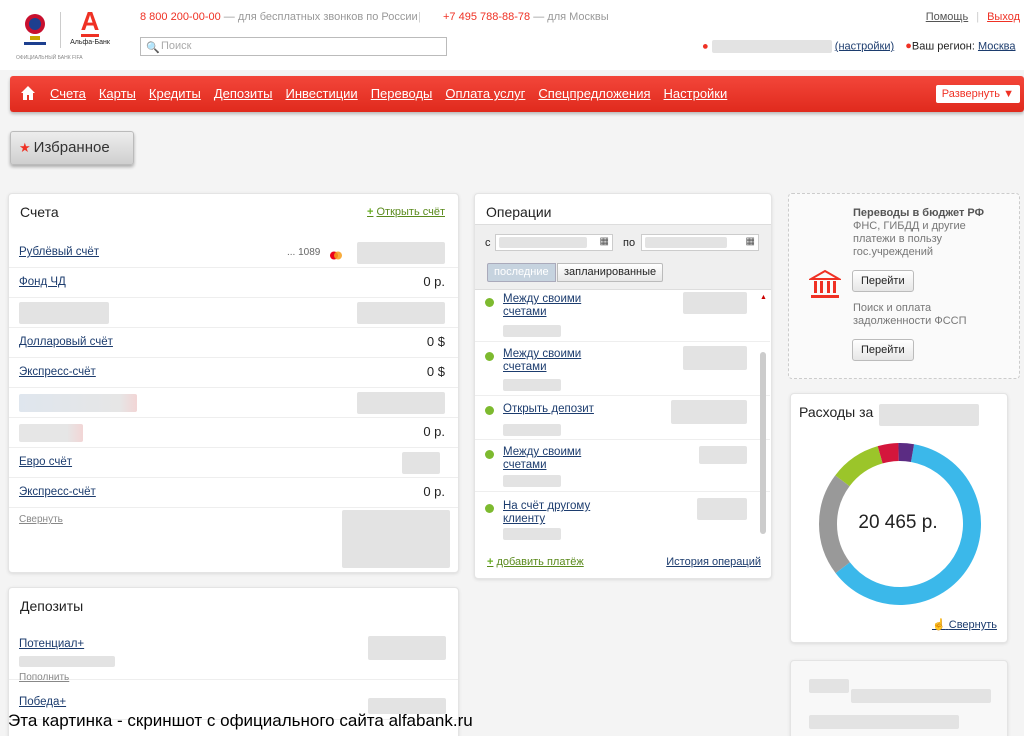  What do you see at coordinates (938, 625) in the screenshot?
I see `hand-icon: ☝` at bounding box center [938, 625].